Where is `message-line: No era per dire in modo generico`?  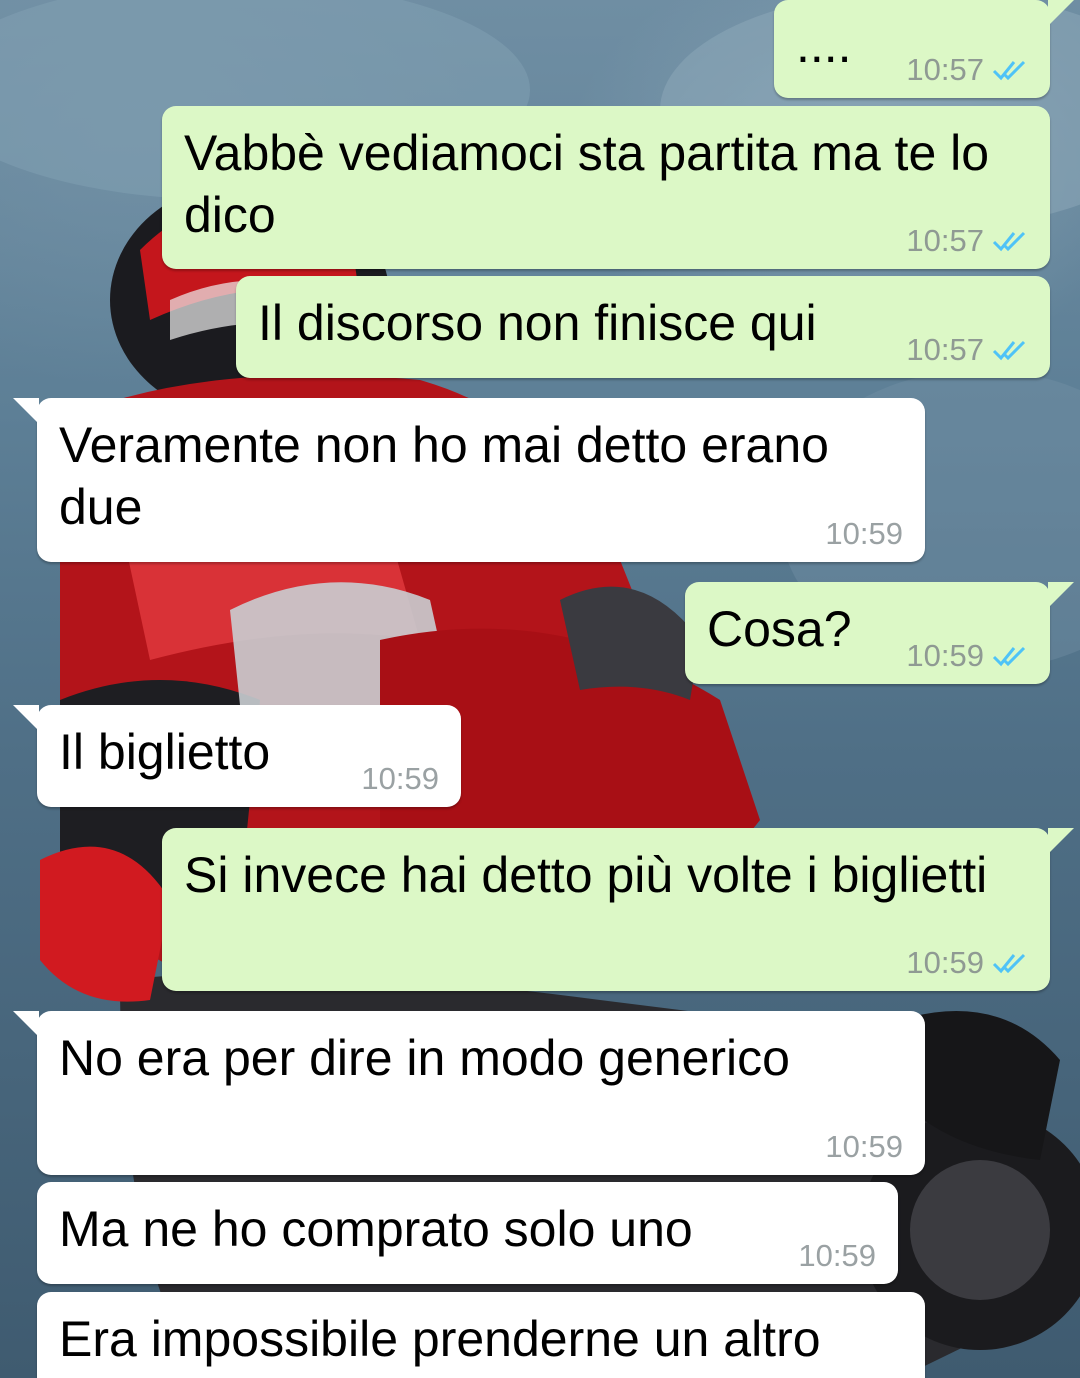 message-line: No era per dire in modo generico is located at coordinates (424, 1058).